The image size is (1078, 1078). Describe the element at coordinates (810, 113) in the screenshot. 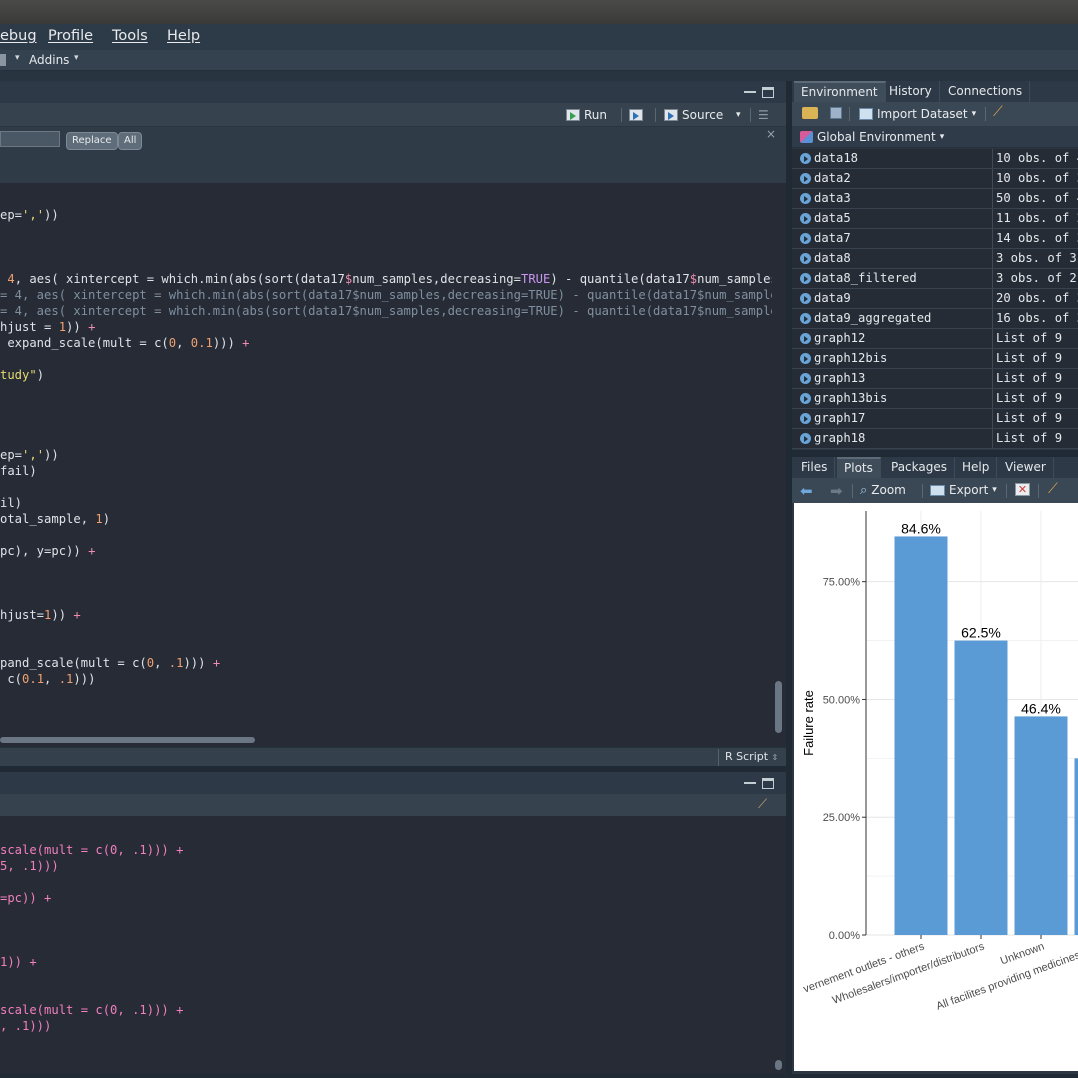

I see `open-folder-icon` at that location.